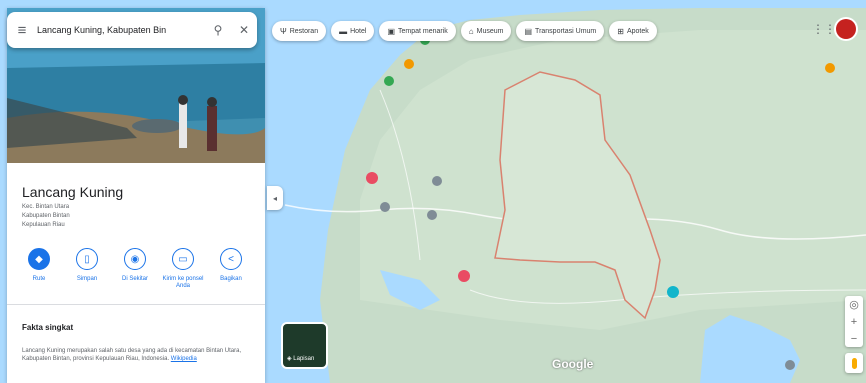 Image resolution: width=866 pixels, height=383 pixels. What do you see at coordinates (43, 225) in the screenshot?
I see `address-line: Kepulauan Riau` at bounding box center [43, 225].